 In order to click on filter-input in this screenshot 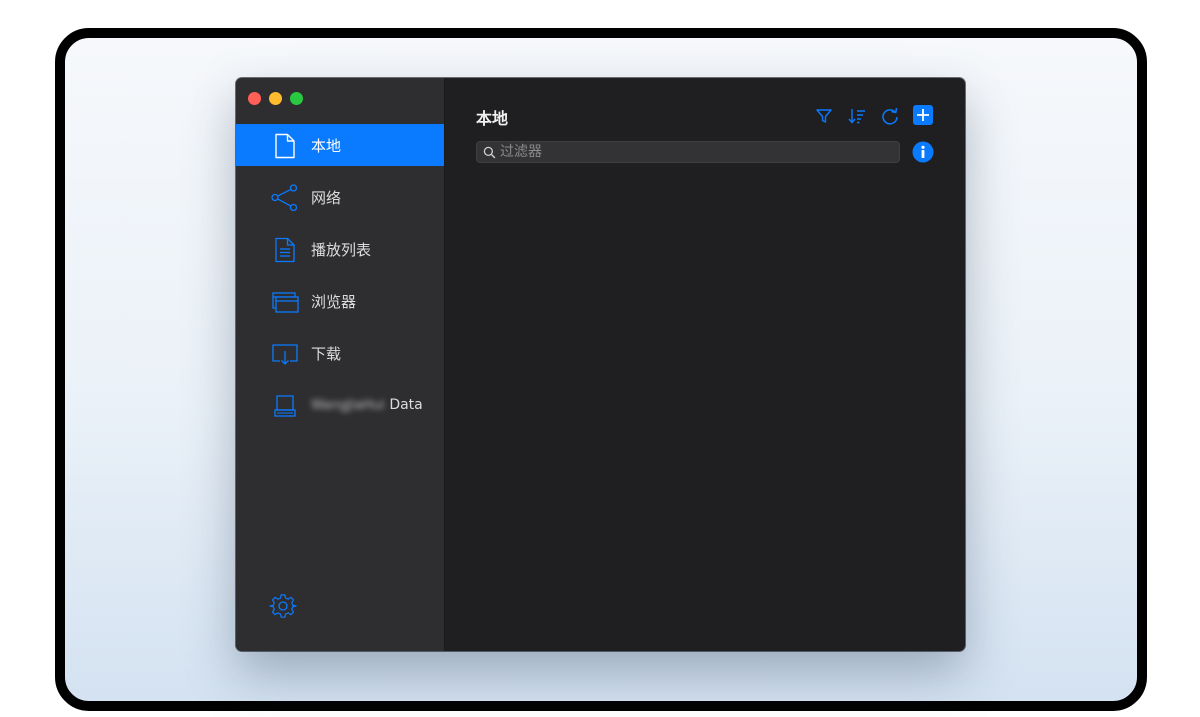, I will do `click(695, 152)`.